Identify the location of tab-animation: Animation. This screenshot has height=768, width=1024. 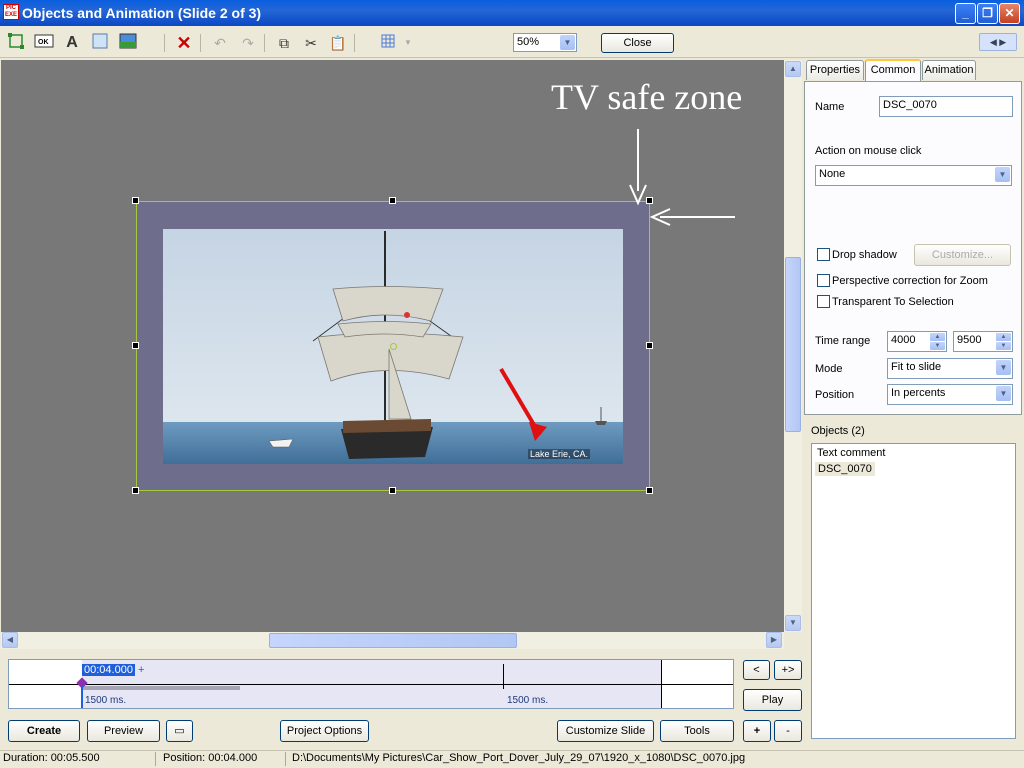
(949, 70).